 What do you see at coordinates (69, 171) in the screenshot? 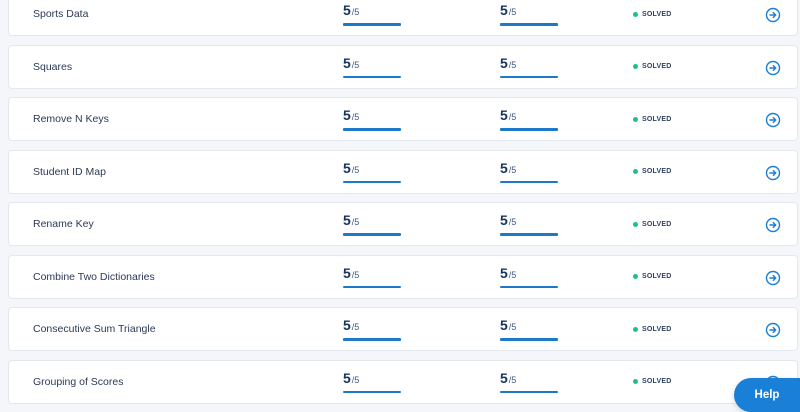
I see `exercise-name: Student ID Map` at bounding box center [69, 171].